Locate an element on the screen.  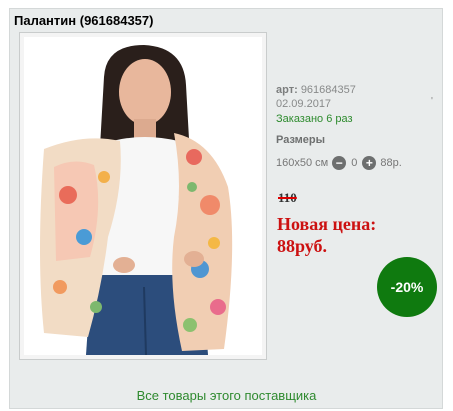
minus-circle-icon: − is located at coordinates (339, 163).